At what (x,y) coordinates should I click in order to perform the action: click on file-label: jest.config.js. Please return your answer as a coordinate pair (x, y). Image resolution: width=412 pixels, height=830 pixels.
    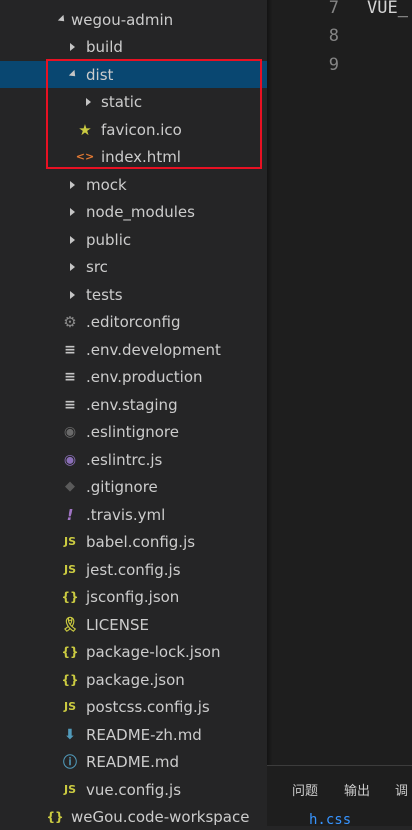
    Looking at the image, I should click on (133, 569).